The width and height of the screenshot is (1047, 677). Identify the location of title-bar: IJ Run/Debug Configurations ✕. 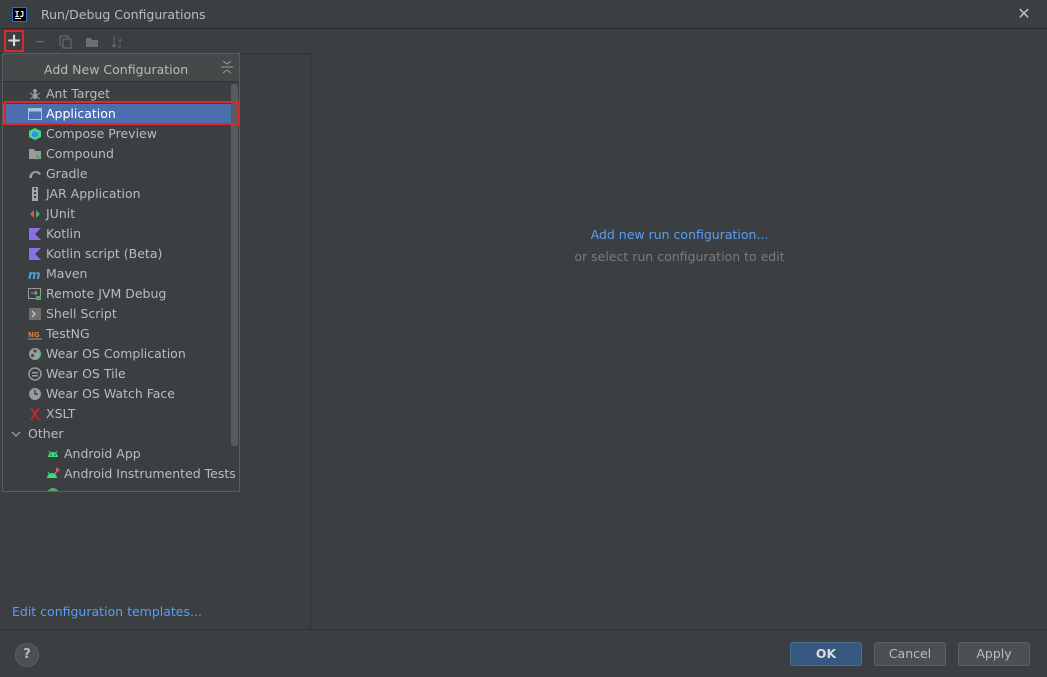
(523, 14).